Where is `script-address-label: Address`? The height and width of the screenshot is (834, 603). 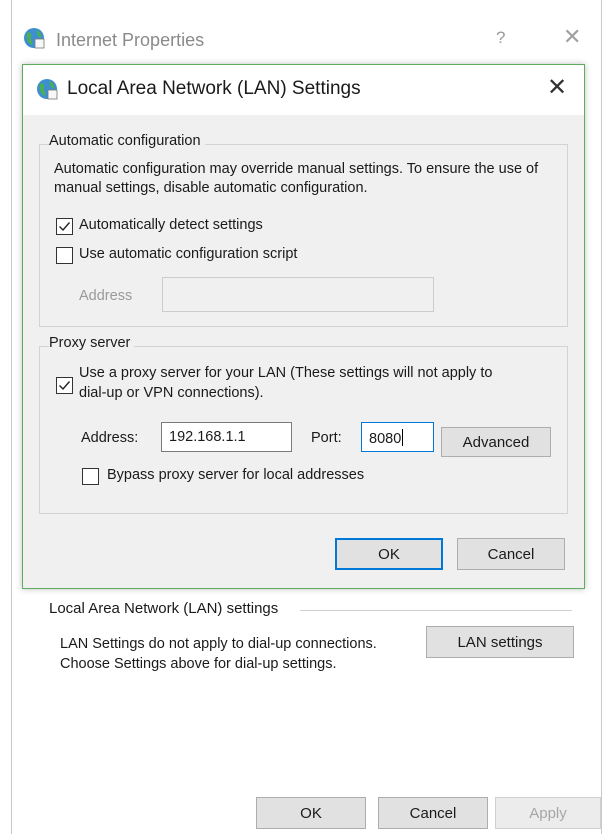 script-address-label: Address is located at coordinates (106, 296).